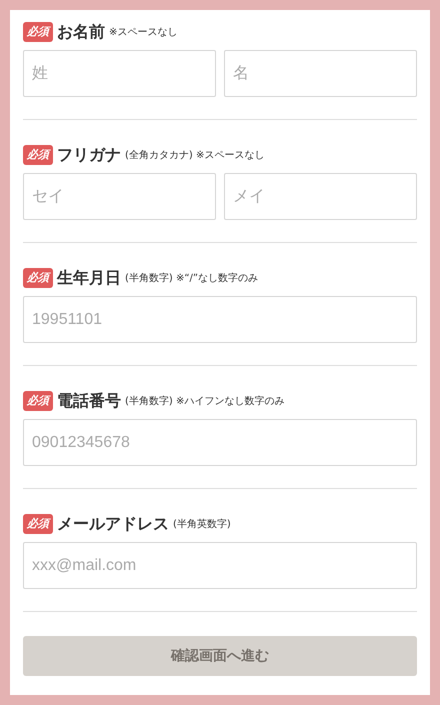  What do you see at coordinates (89, 278) in the screenshot?
I see `field-label: 生年月日` at bounding box center [89, 278].